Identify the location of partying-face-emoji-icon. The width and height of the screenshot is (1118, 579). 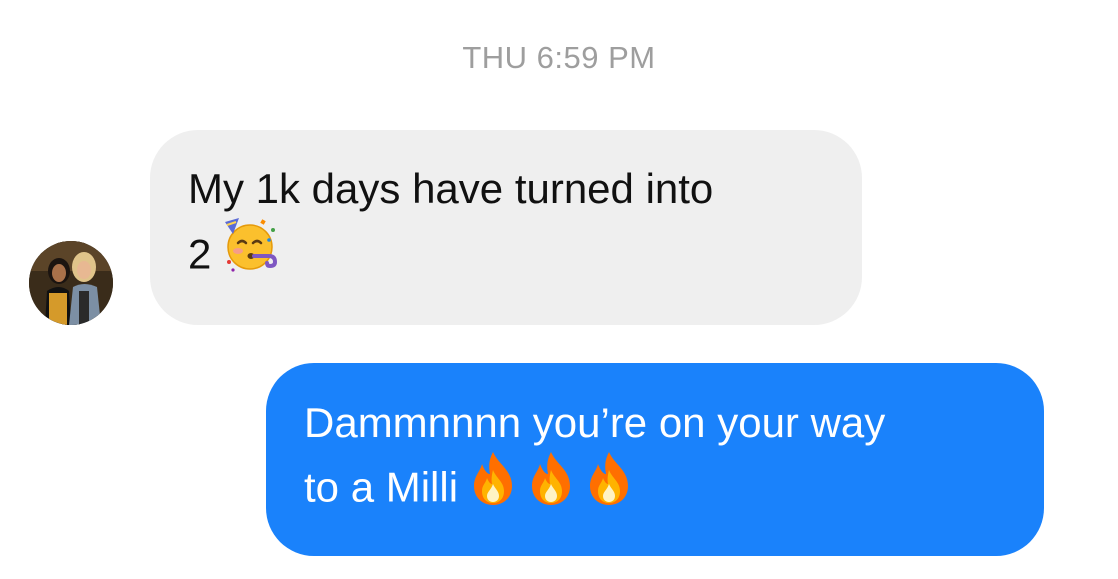
(250, 253).